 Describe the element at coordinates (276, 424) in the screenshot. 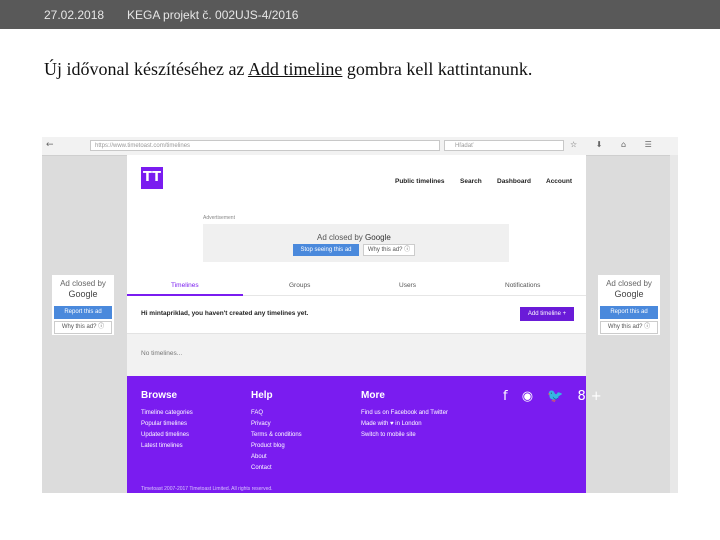

I see `footer-link: Privacy` at that location.